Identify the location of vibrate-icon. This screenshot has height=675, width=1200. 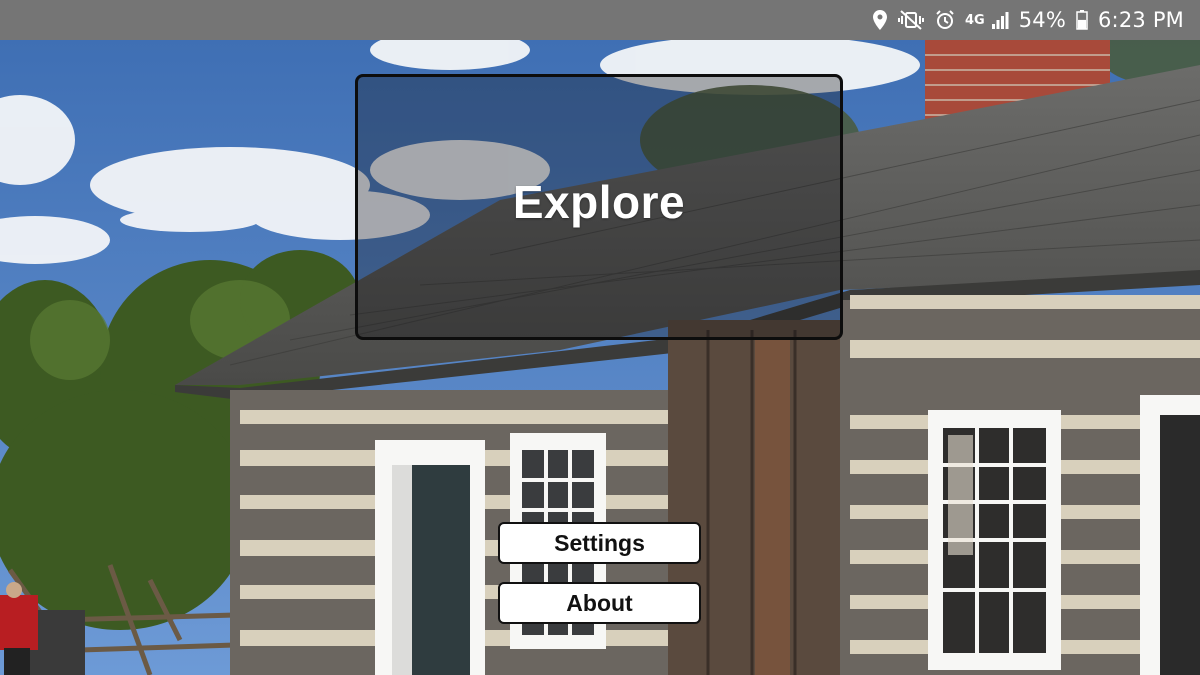
(911, 20).